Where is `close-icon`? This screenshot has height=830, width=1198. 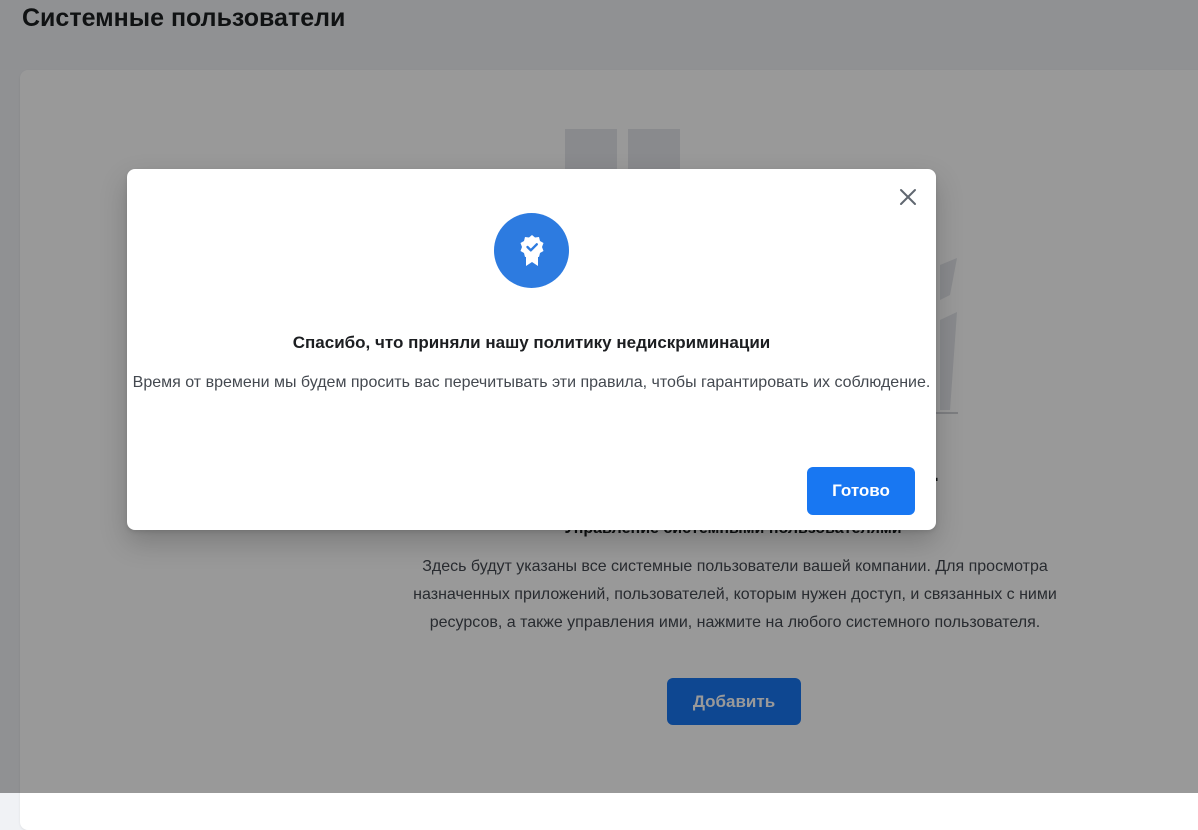 close-icon is located at coordinates (908, 197).